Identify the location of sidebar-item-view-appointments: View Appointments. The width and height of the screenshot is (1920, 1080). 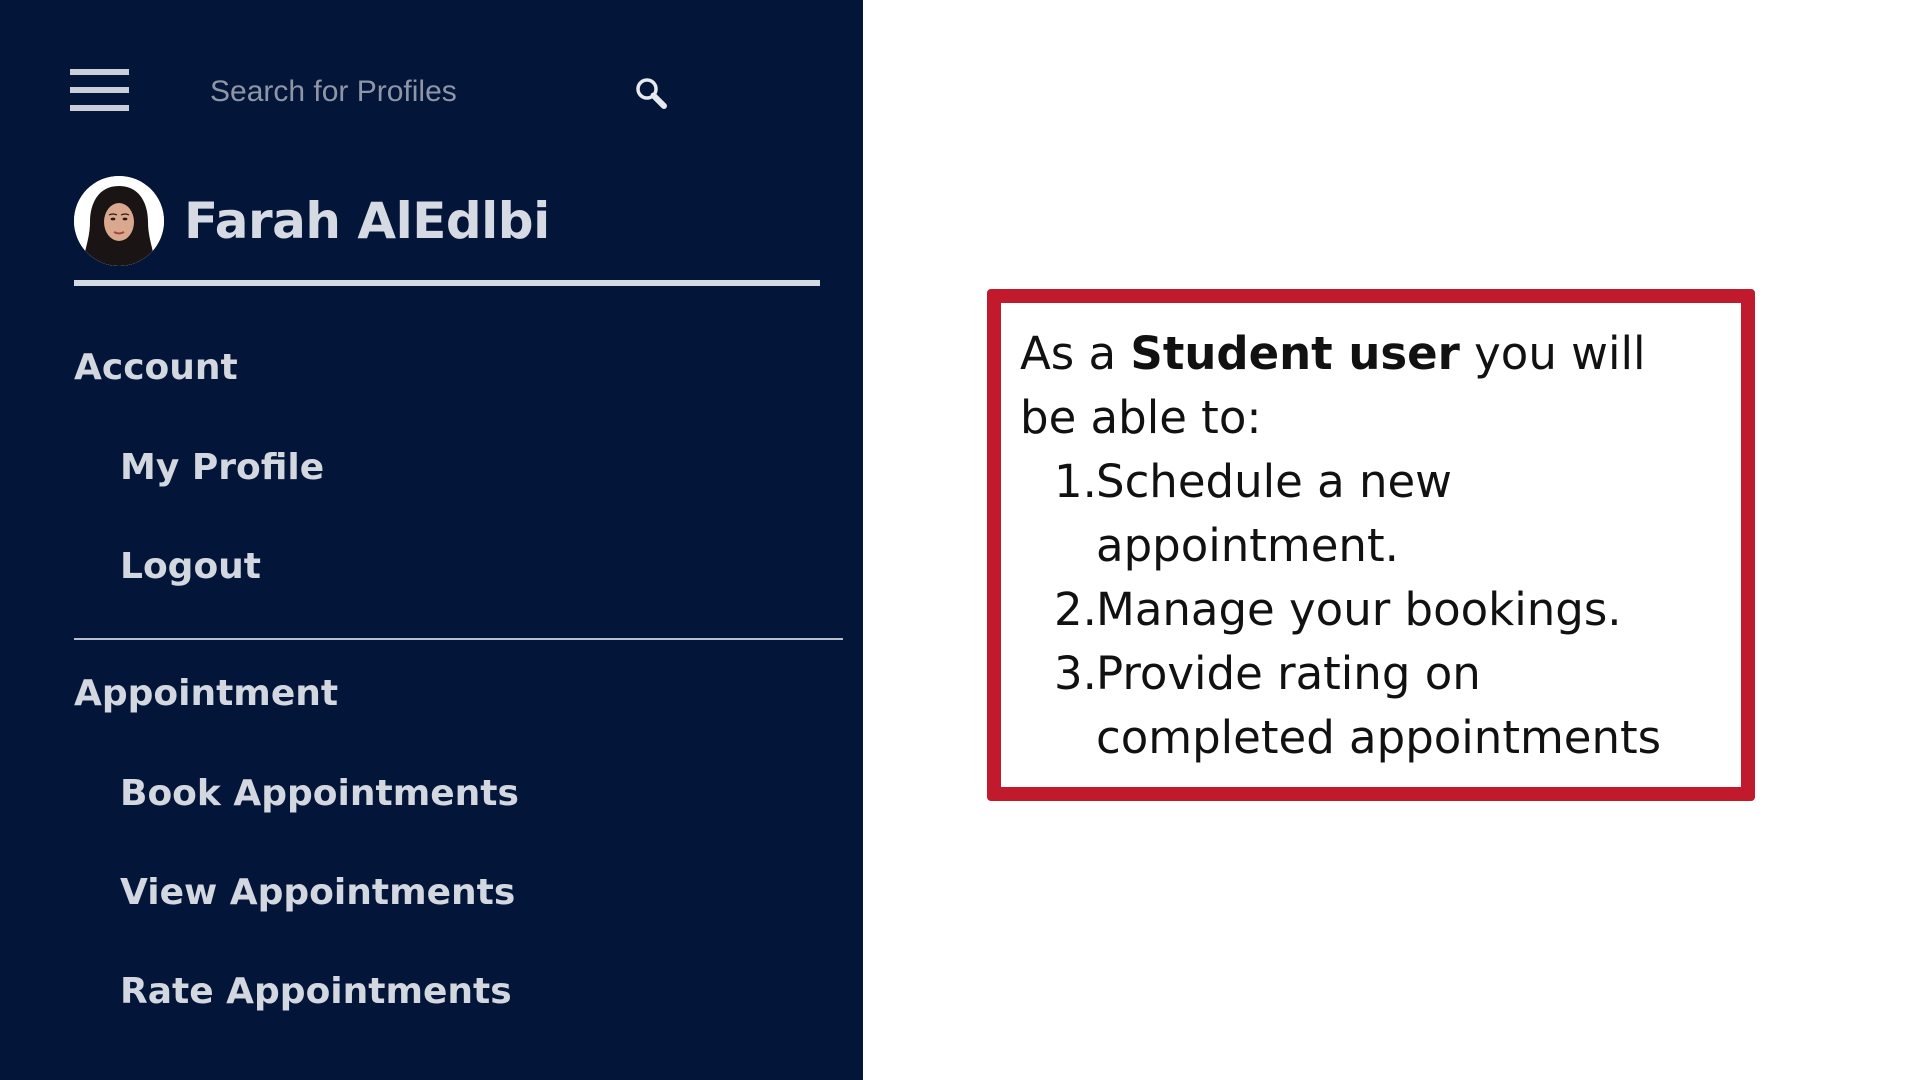
(317, 892).